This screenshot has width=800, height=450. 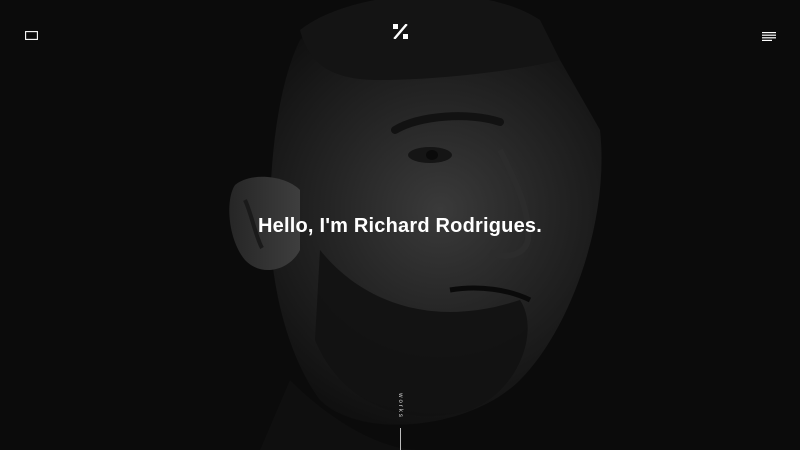 I want to click on scroll-indicator-line, so click(x=400, y=439).